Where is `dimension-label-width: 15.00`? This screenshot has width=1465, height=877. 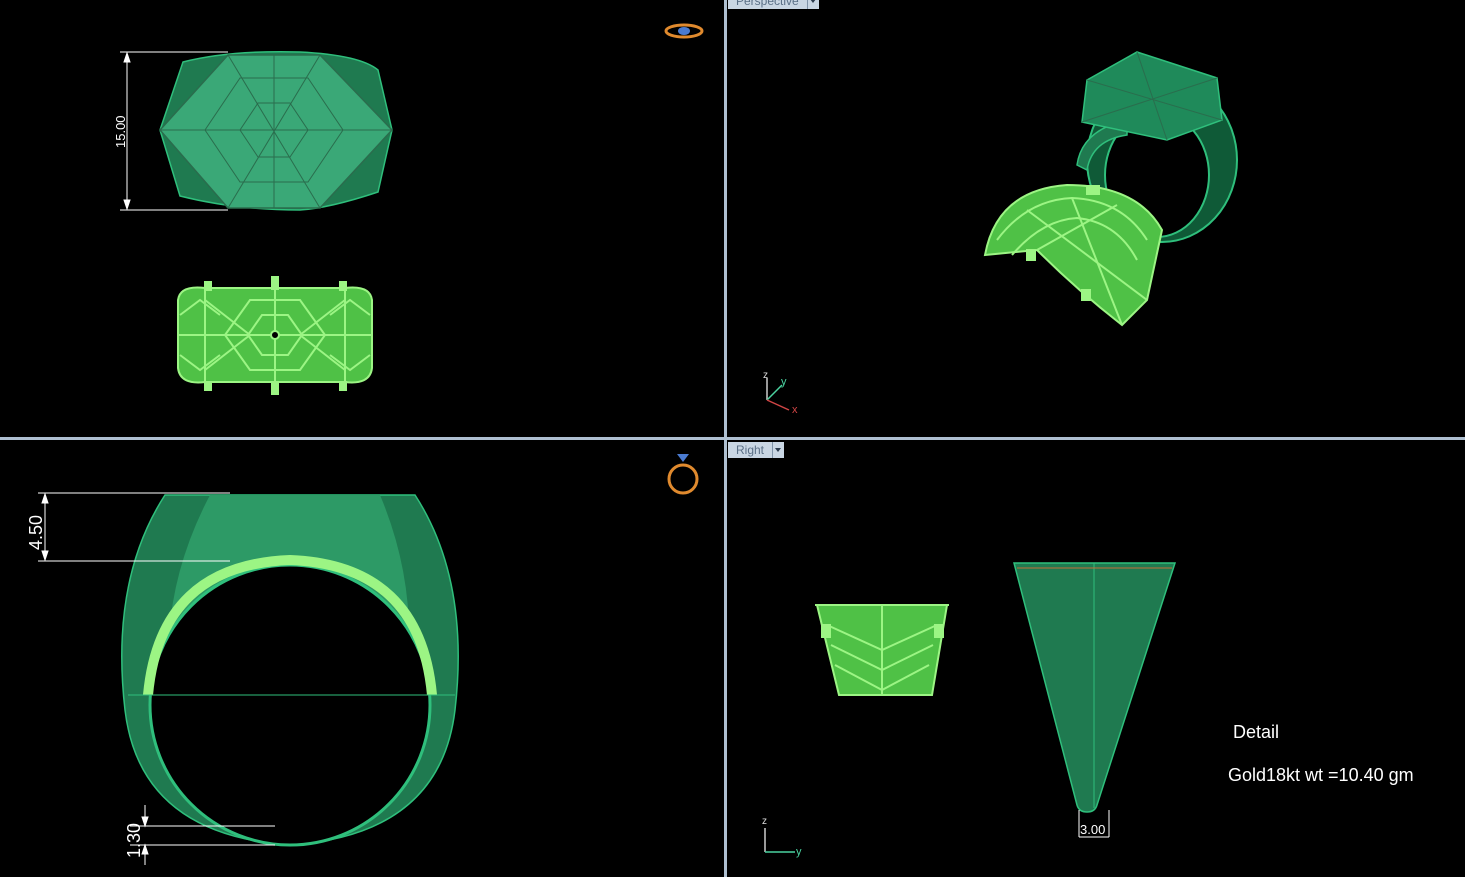
dimension-label-width: 15.00 is located at coordinates (120, 131).